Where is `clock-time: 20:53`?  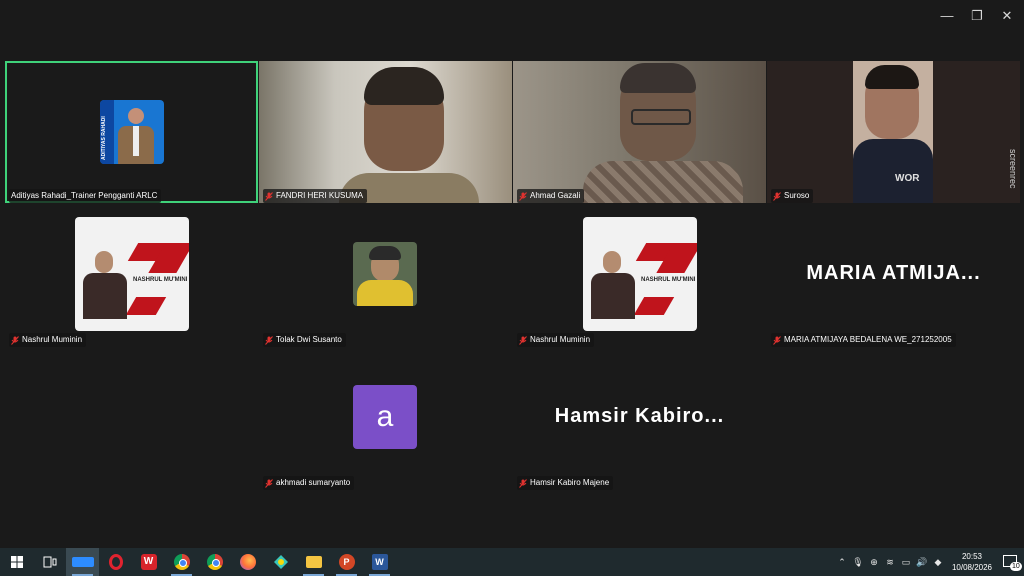
clock-time: 20:53 is located at coordinates (972, 556).